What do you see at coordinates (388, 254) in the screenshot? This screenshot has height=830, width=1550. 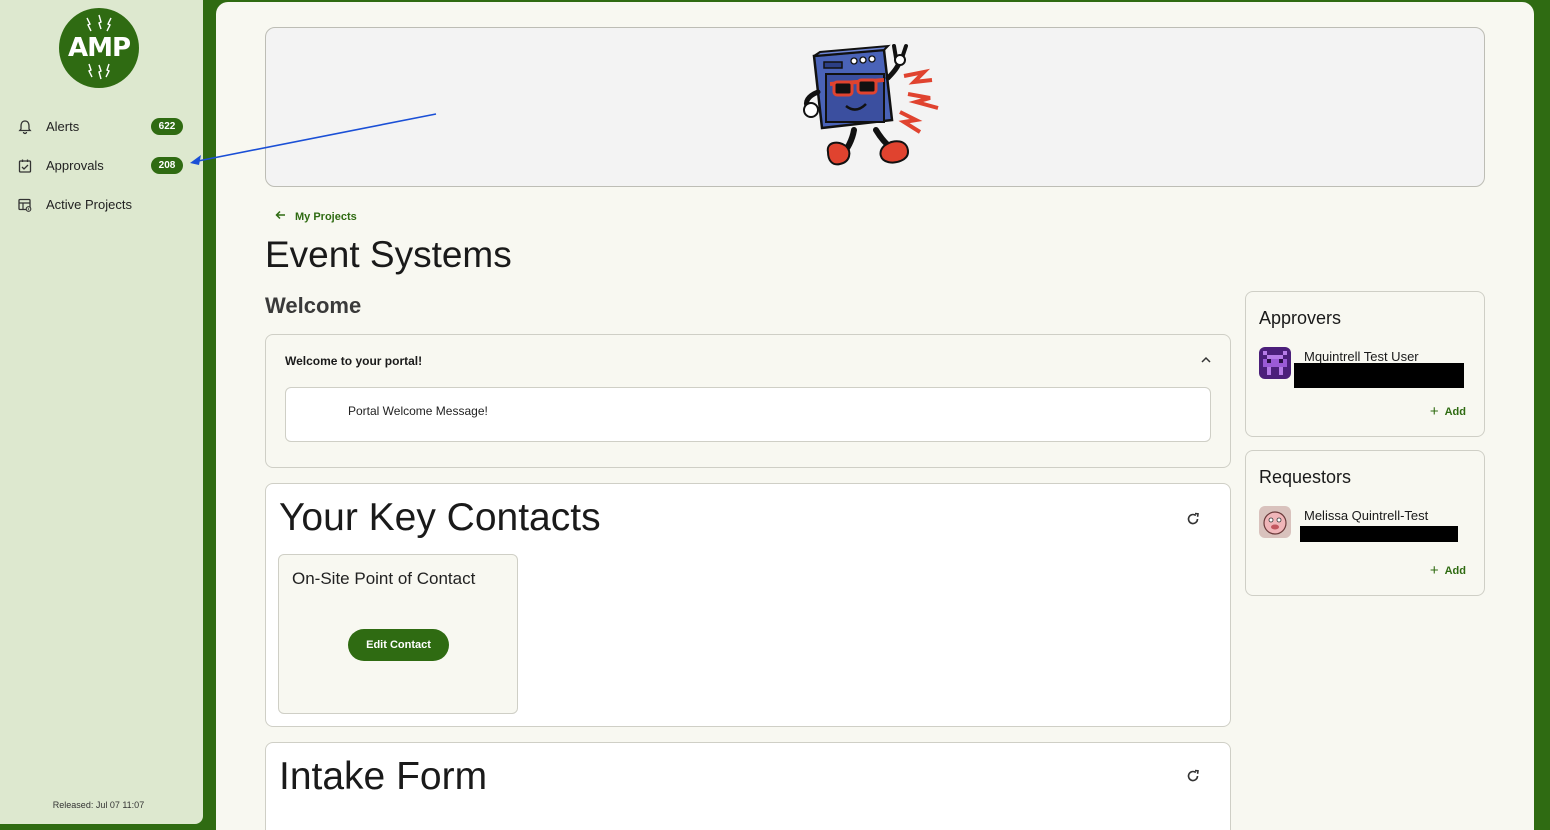 I see `page-title: Event Systems` at bounding box center [388, 254].